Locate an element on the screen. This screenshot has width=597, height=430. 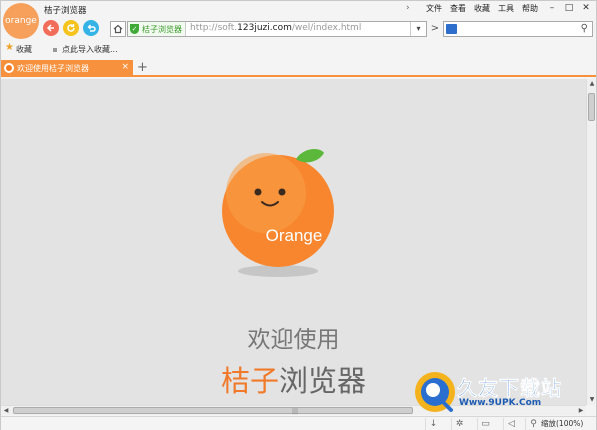
url-text: http://soft.123juzi.com/wel/index.html is located at coordinates (275, 28).